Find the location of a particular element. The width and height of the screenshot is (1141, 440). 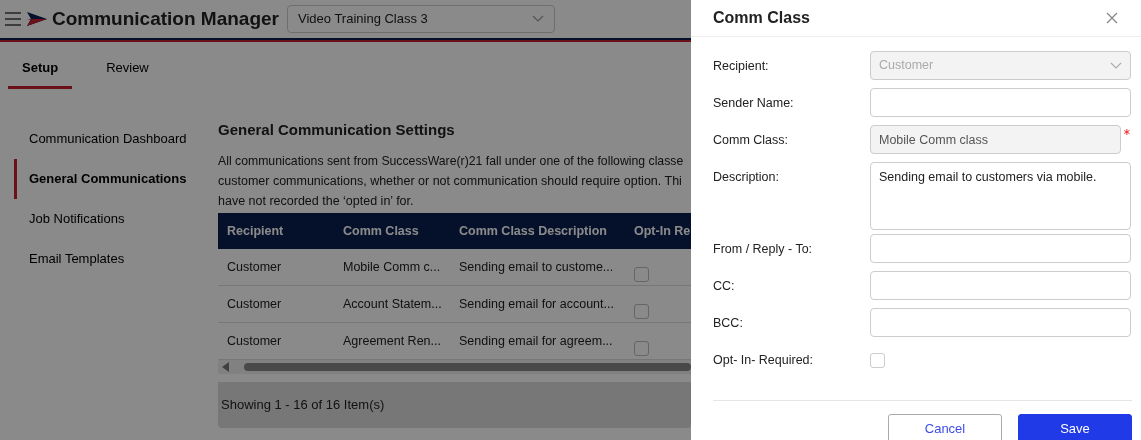

column-header: Comm Class is located at coordinates (381, 231).